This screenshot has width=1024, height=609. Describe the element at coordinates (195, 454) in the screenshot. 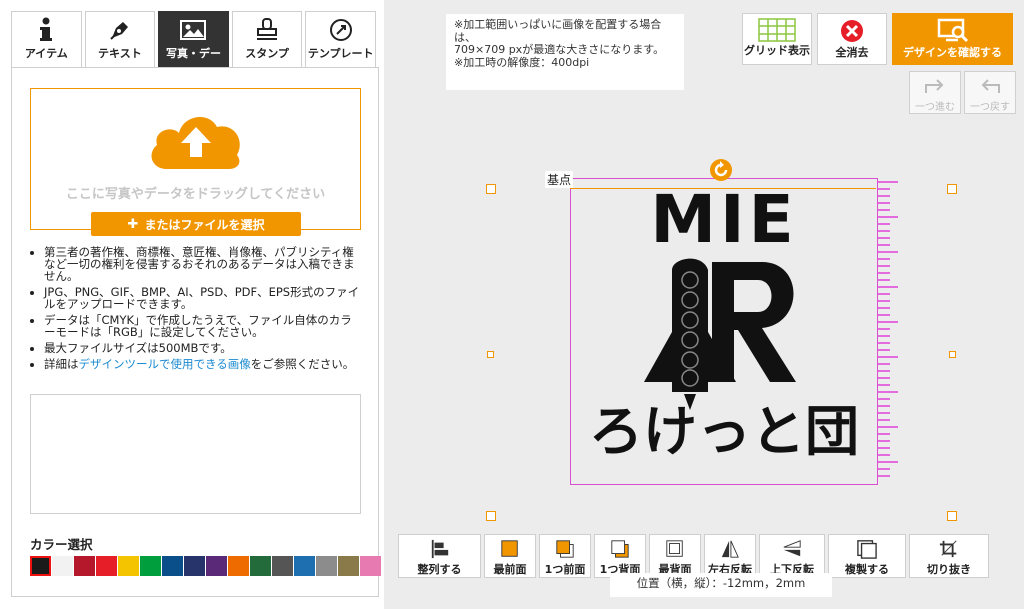

I see `uploaded-images-area` at that location.